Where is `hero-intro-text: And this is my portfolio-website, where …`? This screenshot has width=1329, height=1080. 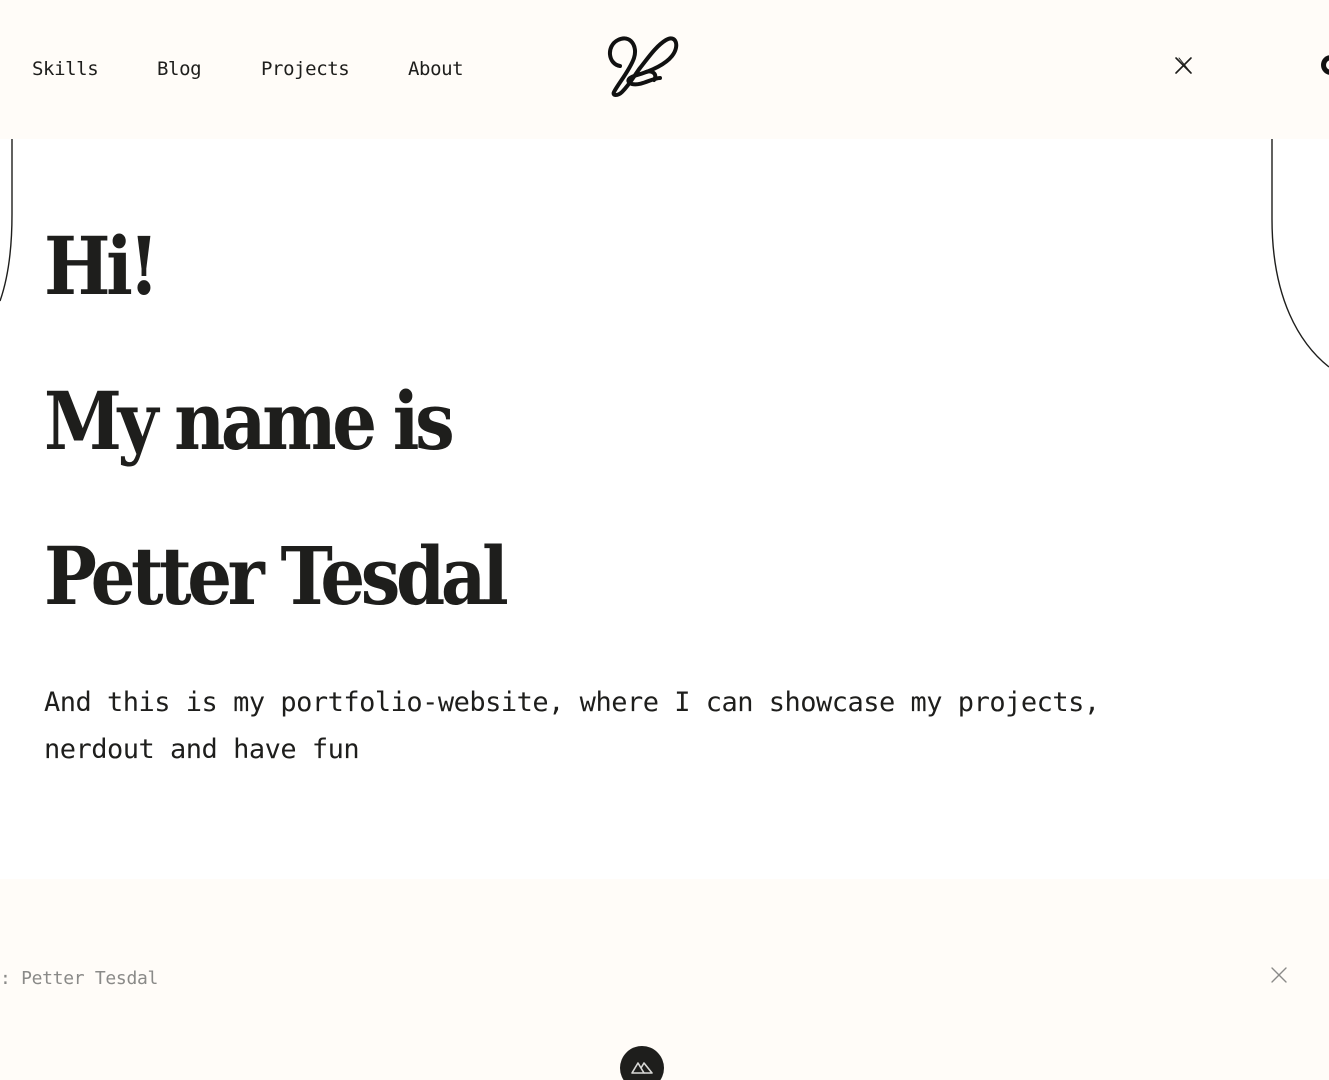 hero-intro-text: And this is my portfolio-website, where … is located at coordinates (572, 726).